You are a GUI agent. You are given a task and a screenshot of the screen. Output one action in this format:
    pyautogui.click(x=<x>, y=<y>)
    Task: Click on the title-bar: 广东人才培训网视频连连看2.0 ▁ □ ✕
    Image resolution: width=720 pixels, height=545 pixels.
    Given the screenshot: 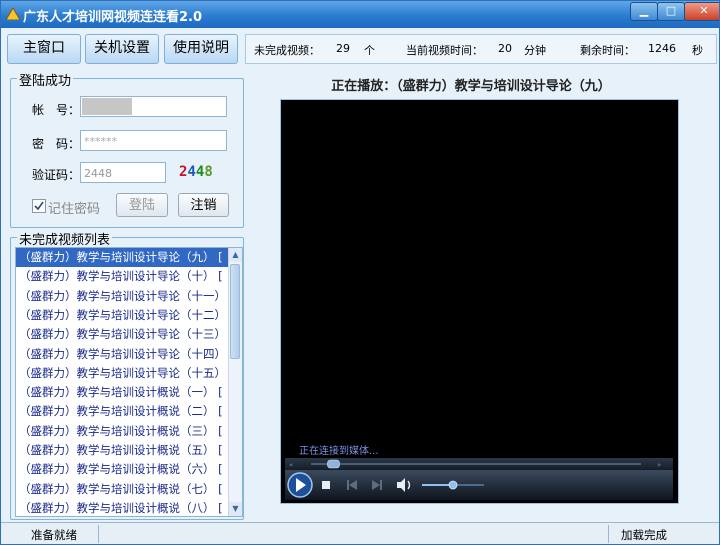 What is the action you would take?
    pyautogui.click(x=360, y=14)
    